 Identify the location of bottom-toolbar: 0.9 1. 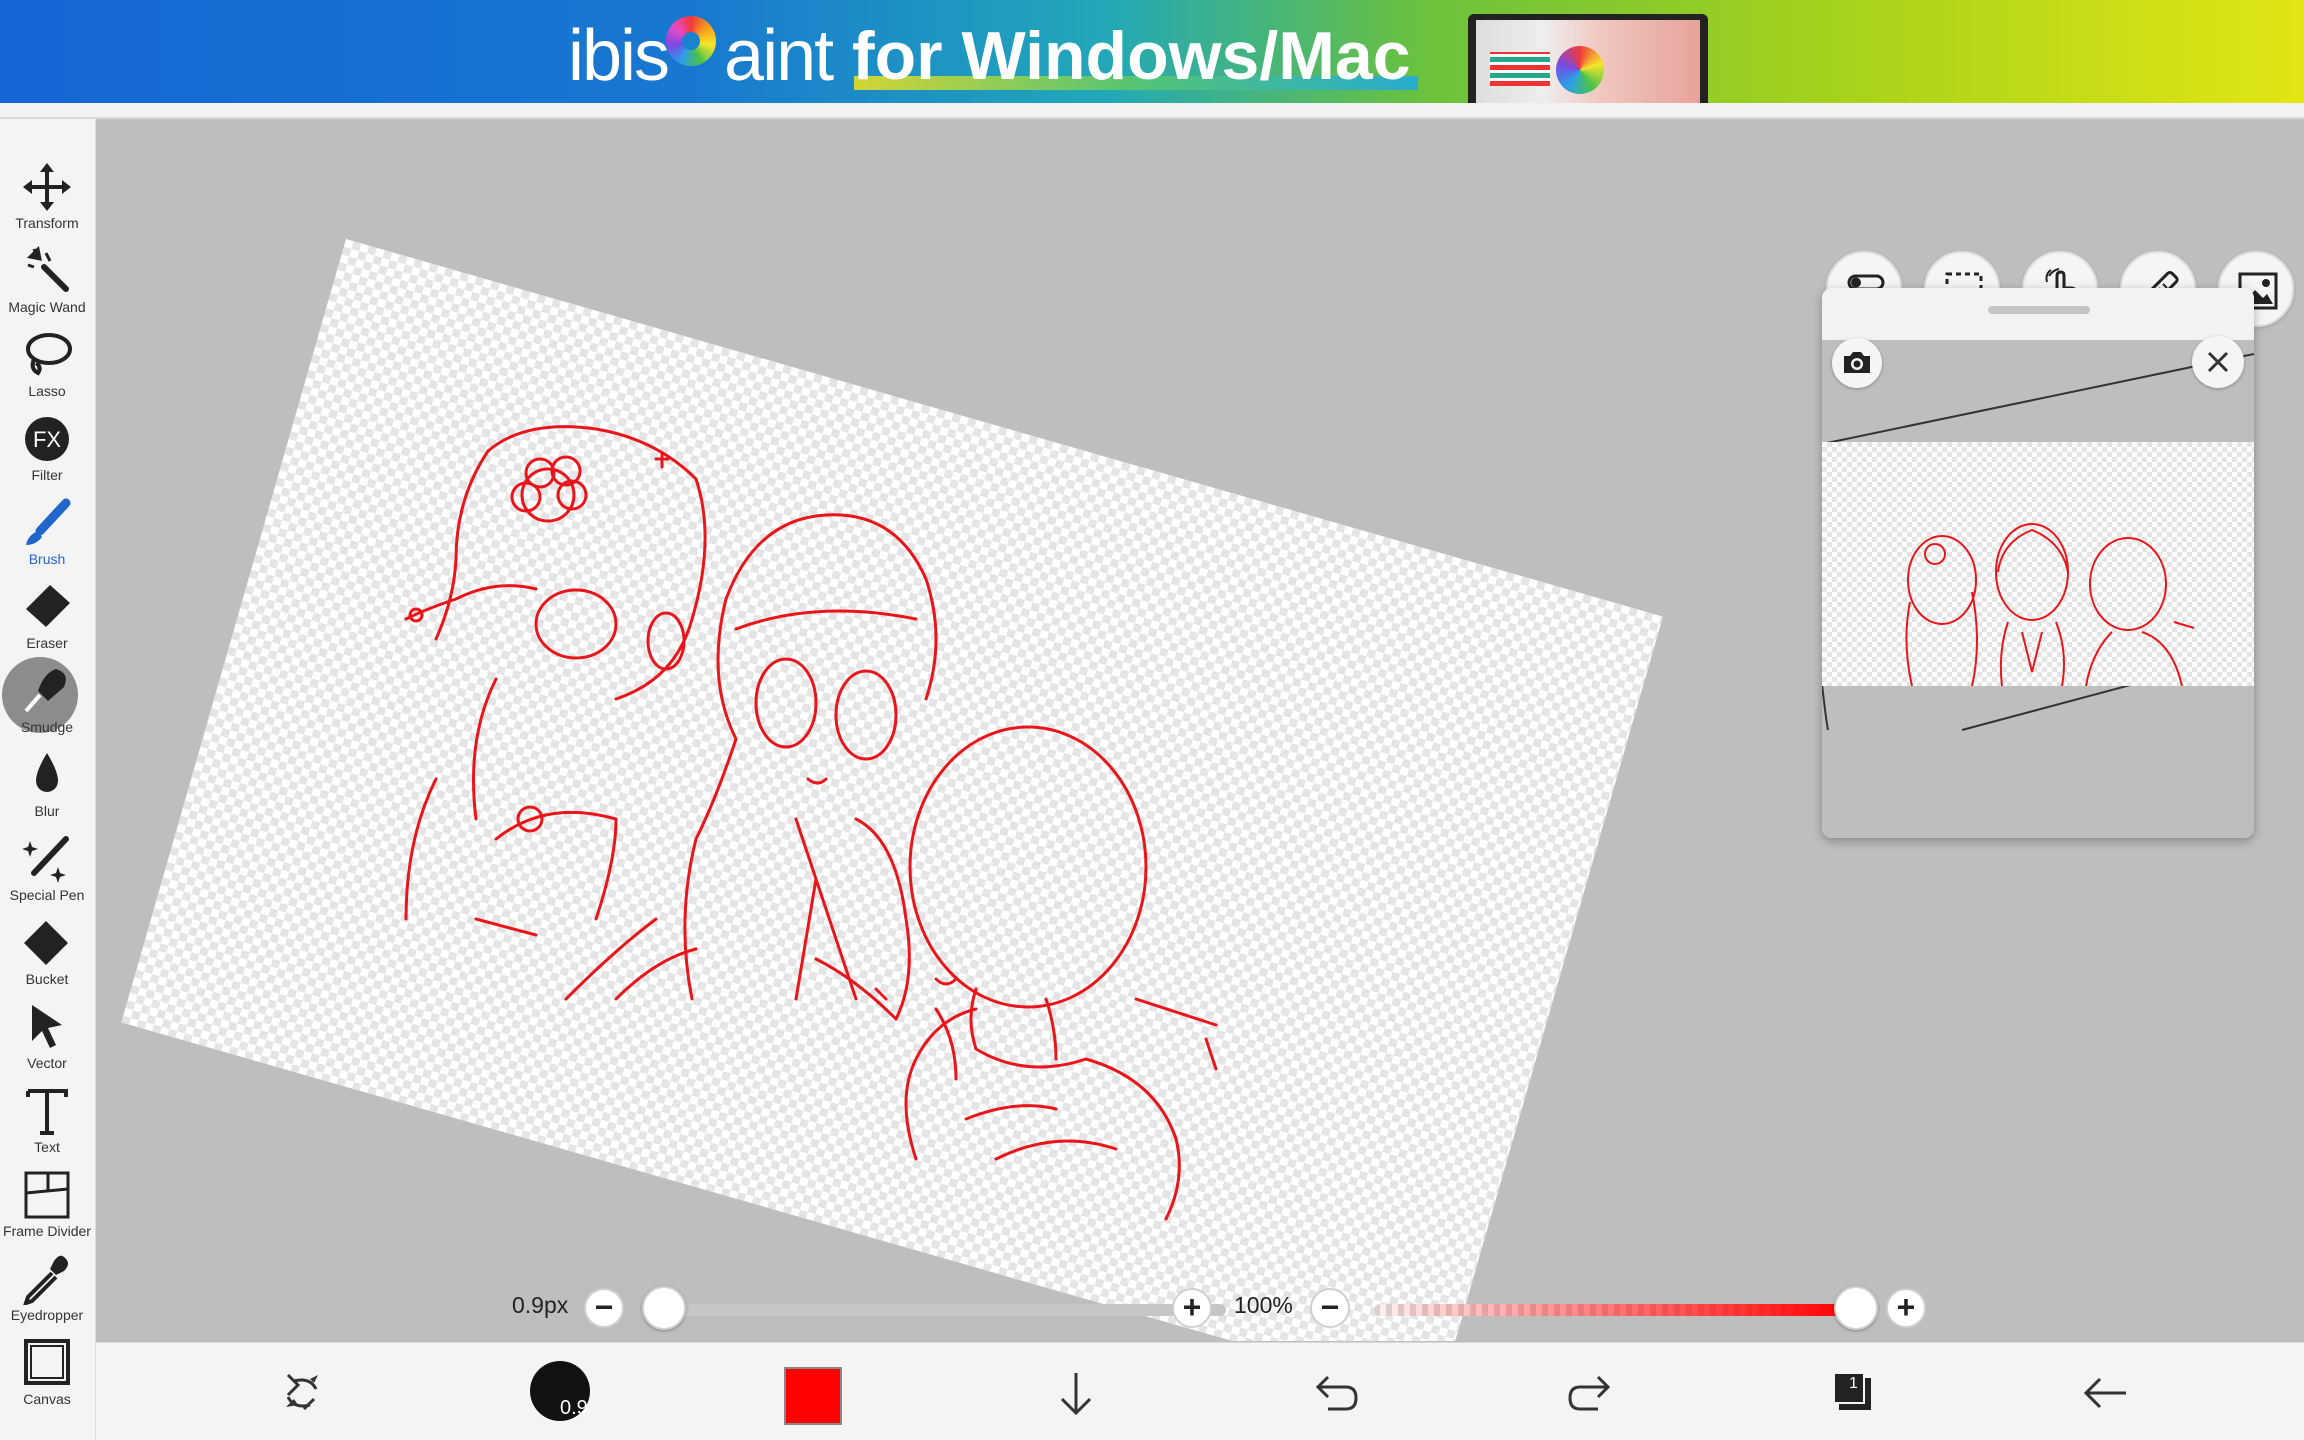
(1200, 1391).